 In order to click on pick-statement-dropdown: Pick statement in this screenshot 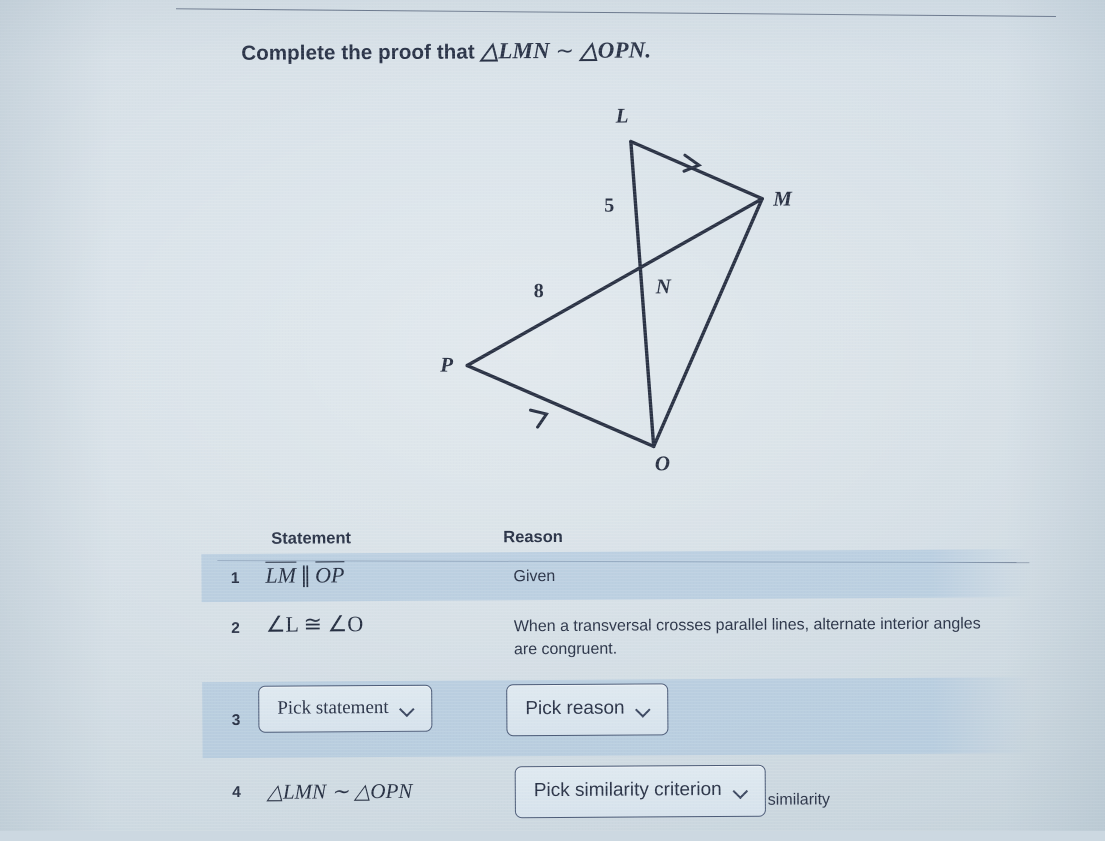, I will do `click(345, 708)`.